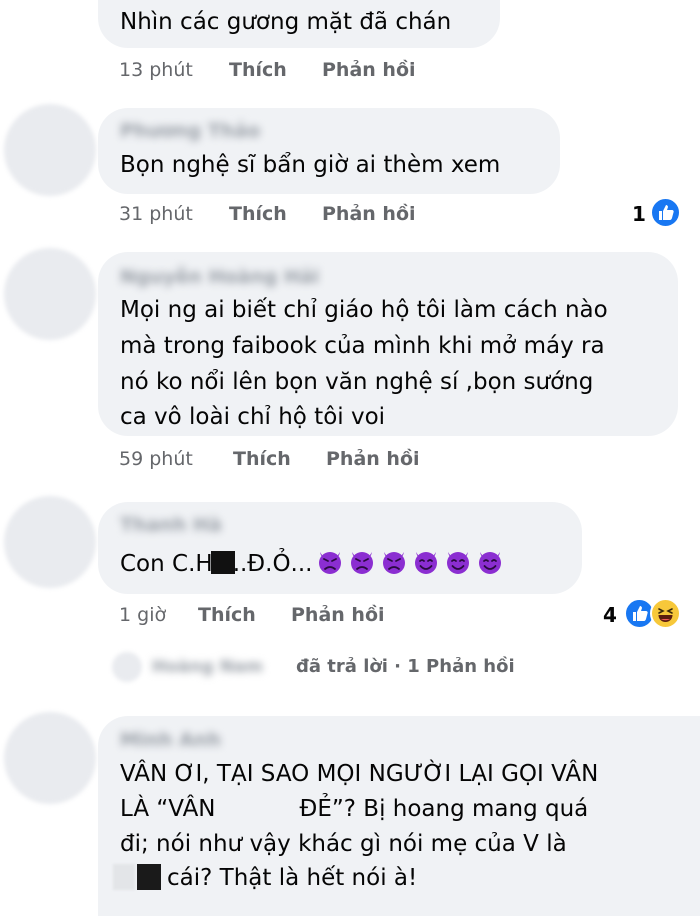  I want to click on comment-time-3: 59 phút, so click(156, 459).